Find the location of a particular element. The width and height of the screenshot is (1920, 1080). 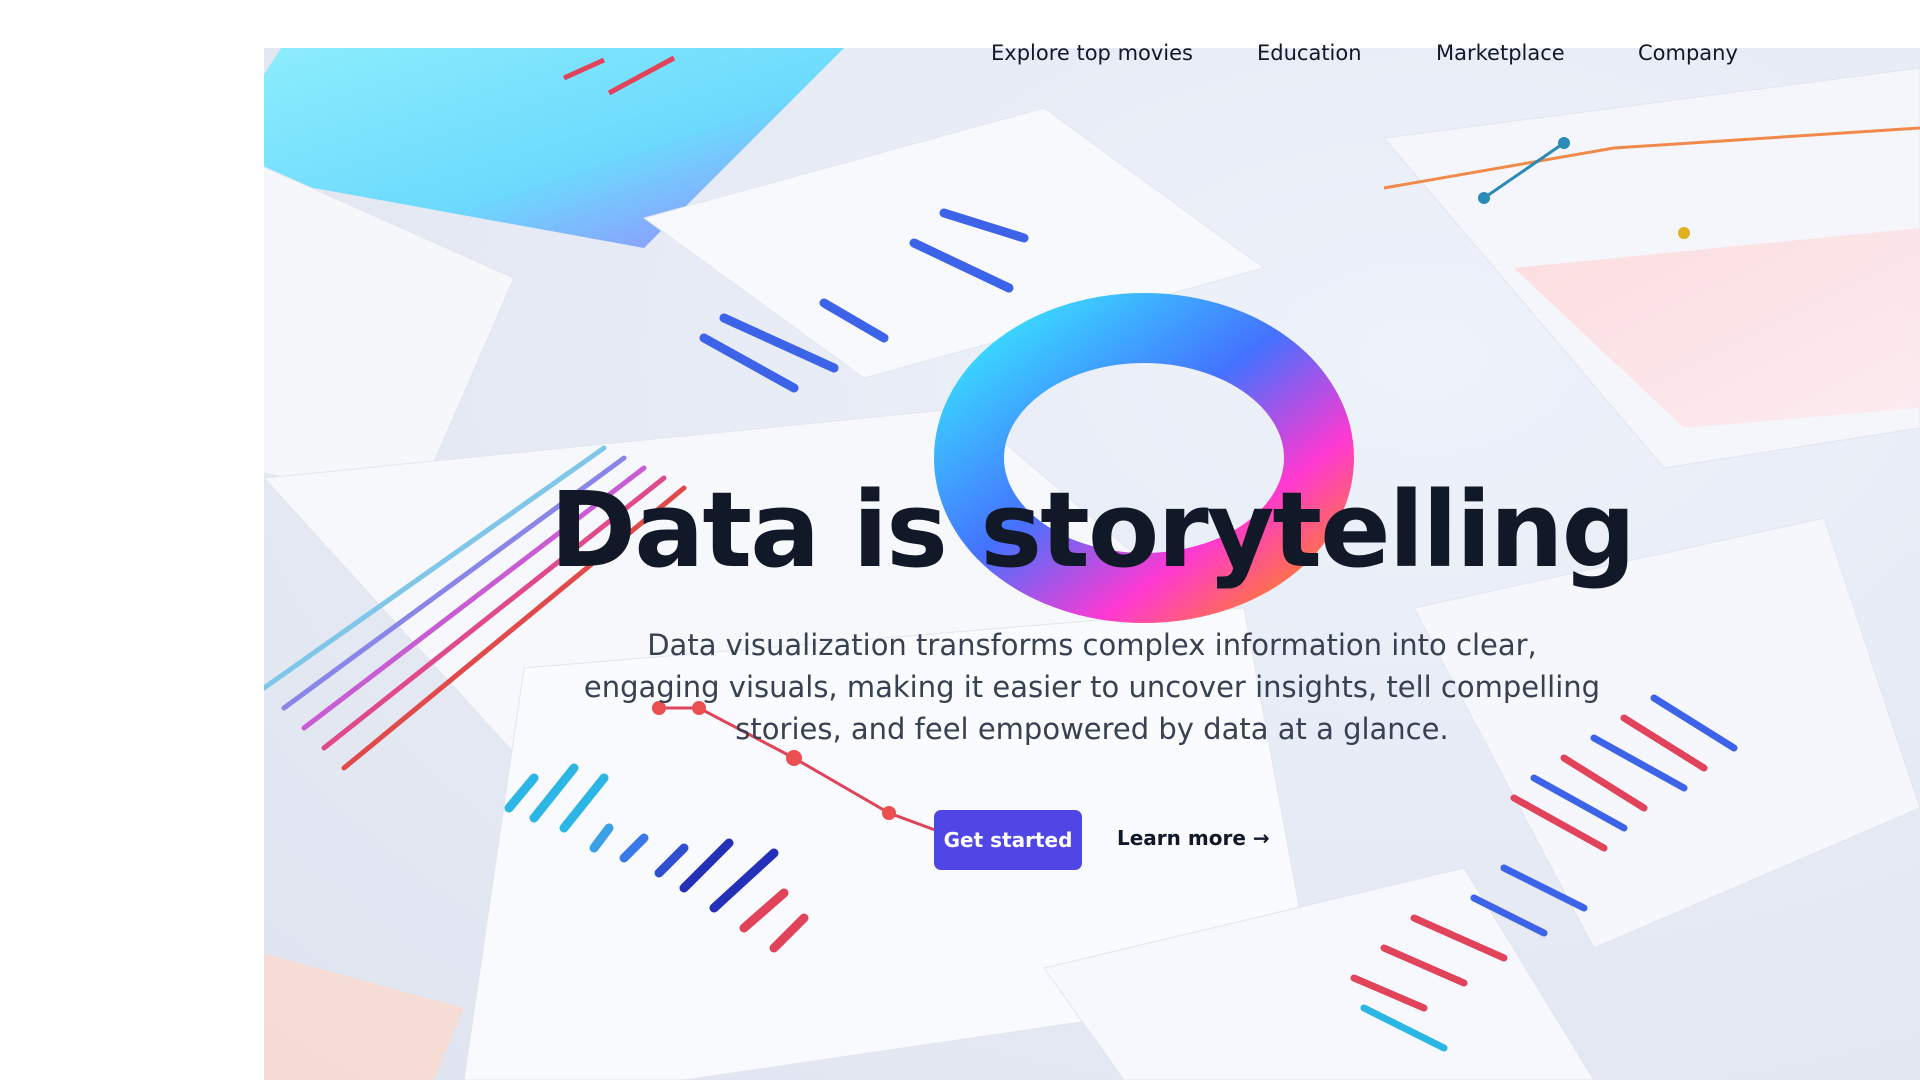

get-started-button: Get started is located at coordinates (1008, 840).